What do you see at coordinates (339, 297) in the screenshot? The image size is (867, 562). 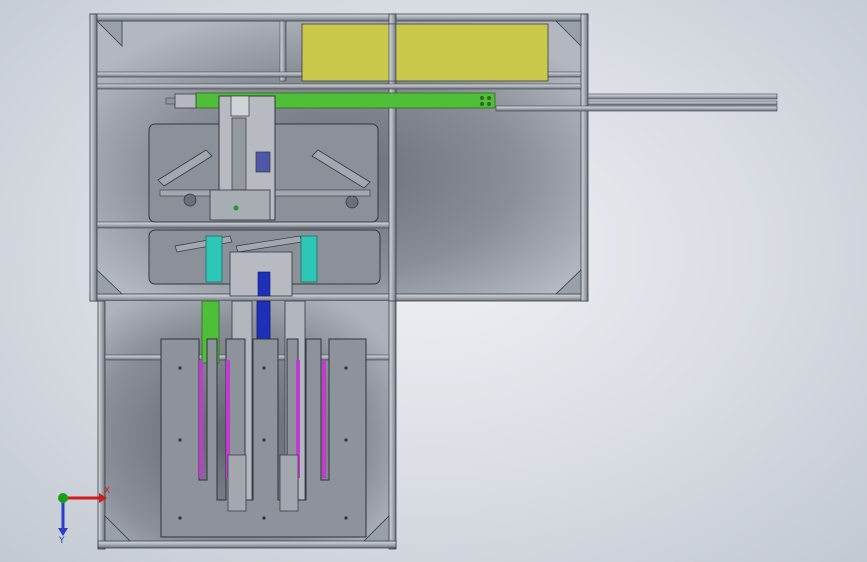 I see `upper-frame-bottom-rail` at bounding box center [339, 297].